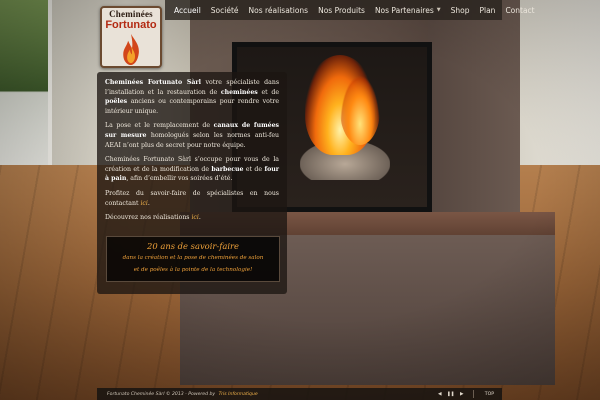 The height and width of the screenshot is (400, 600). I want to click on nav-item-partenaires: Nos Partenaires ▼, so click(408, 10).